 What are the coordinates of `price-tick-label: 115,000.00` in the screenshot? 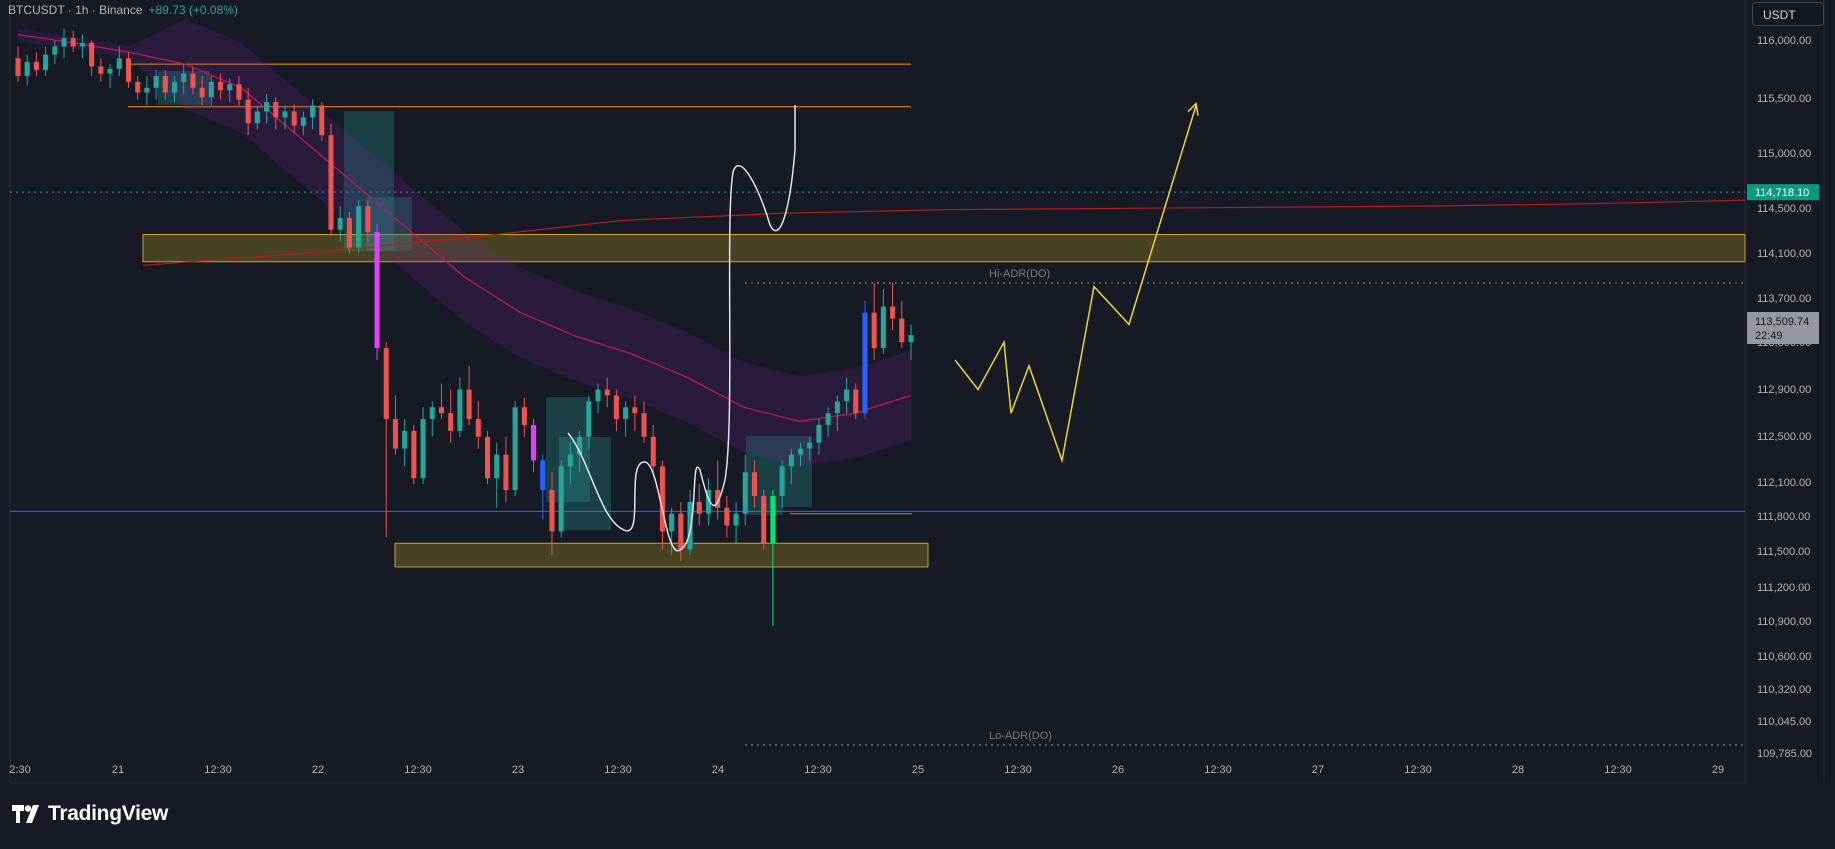 It's located at (1784, 154).